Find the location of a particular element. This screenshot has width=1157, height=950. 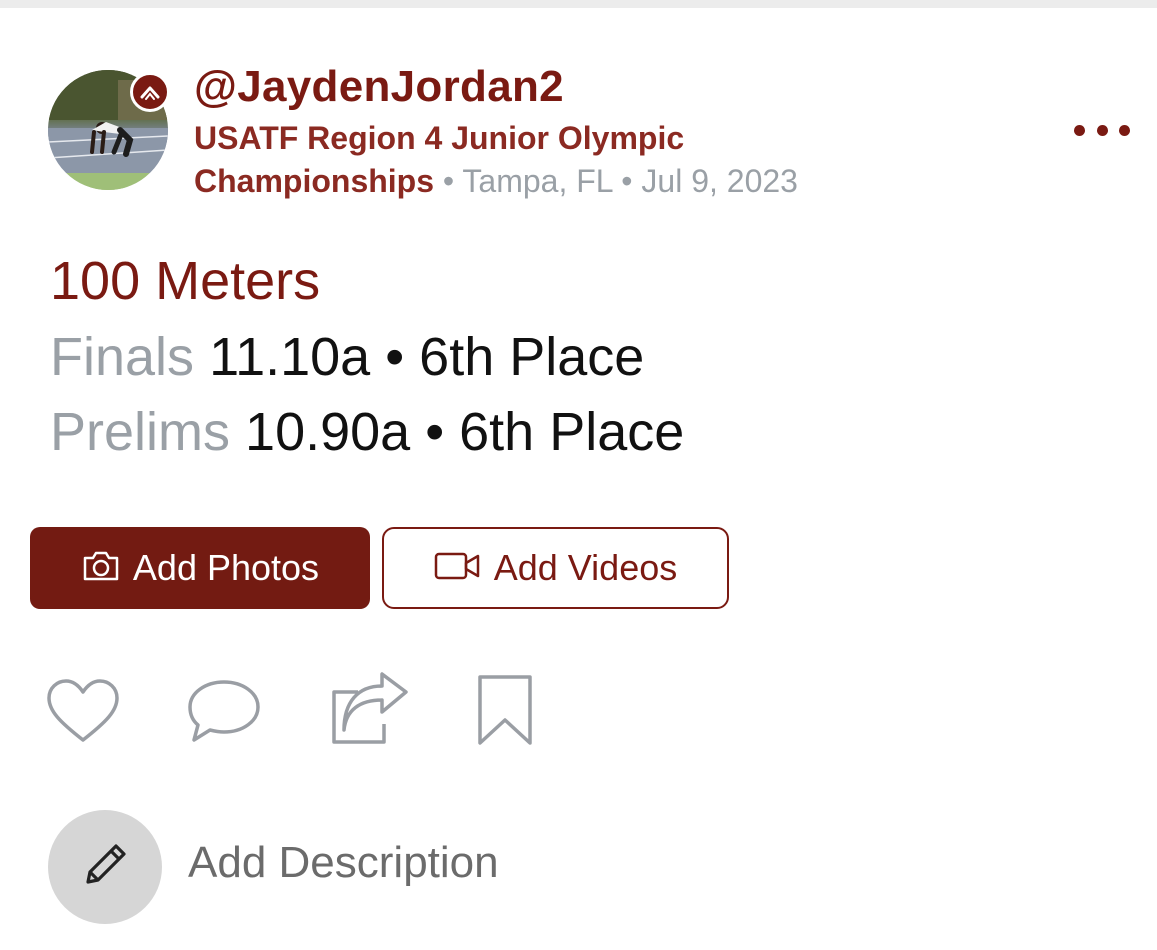

result-row-prelims: Prelims 10.90a • 6th Place is located at coordinates (367, 432).